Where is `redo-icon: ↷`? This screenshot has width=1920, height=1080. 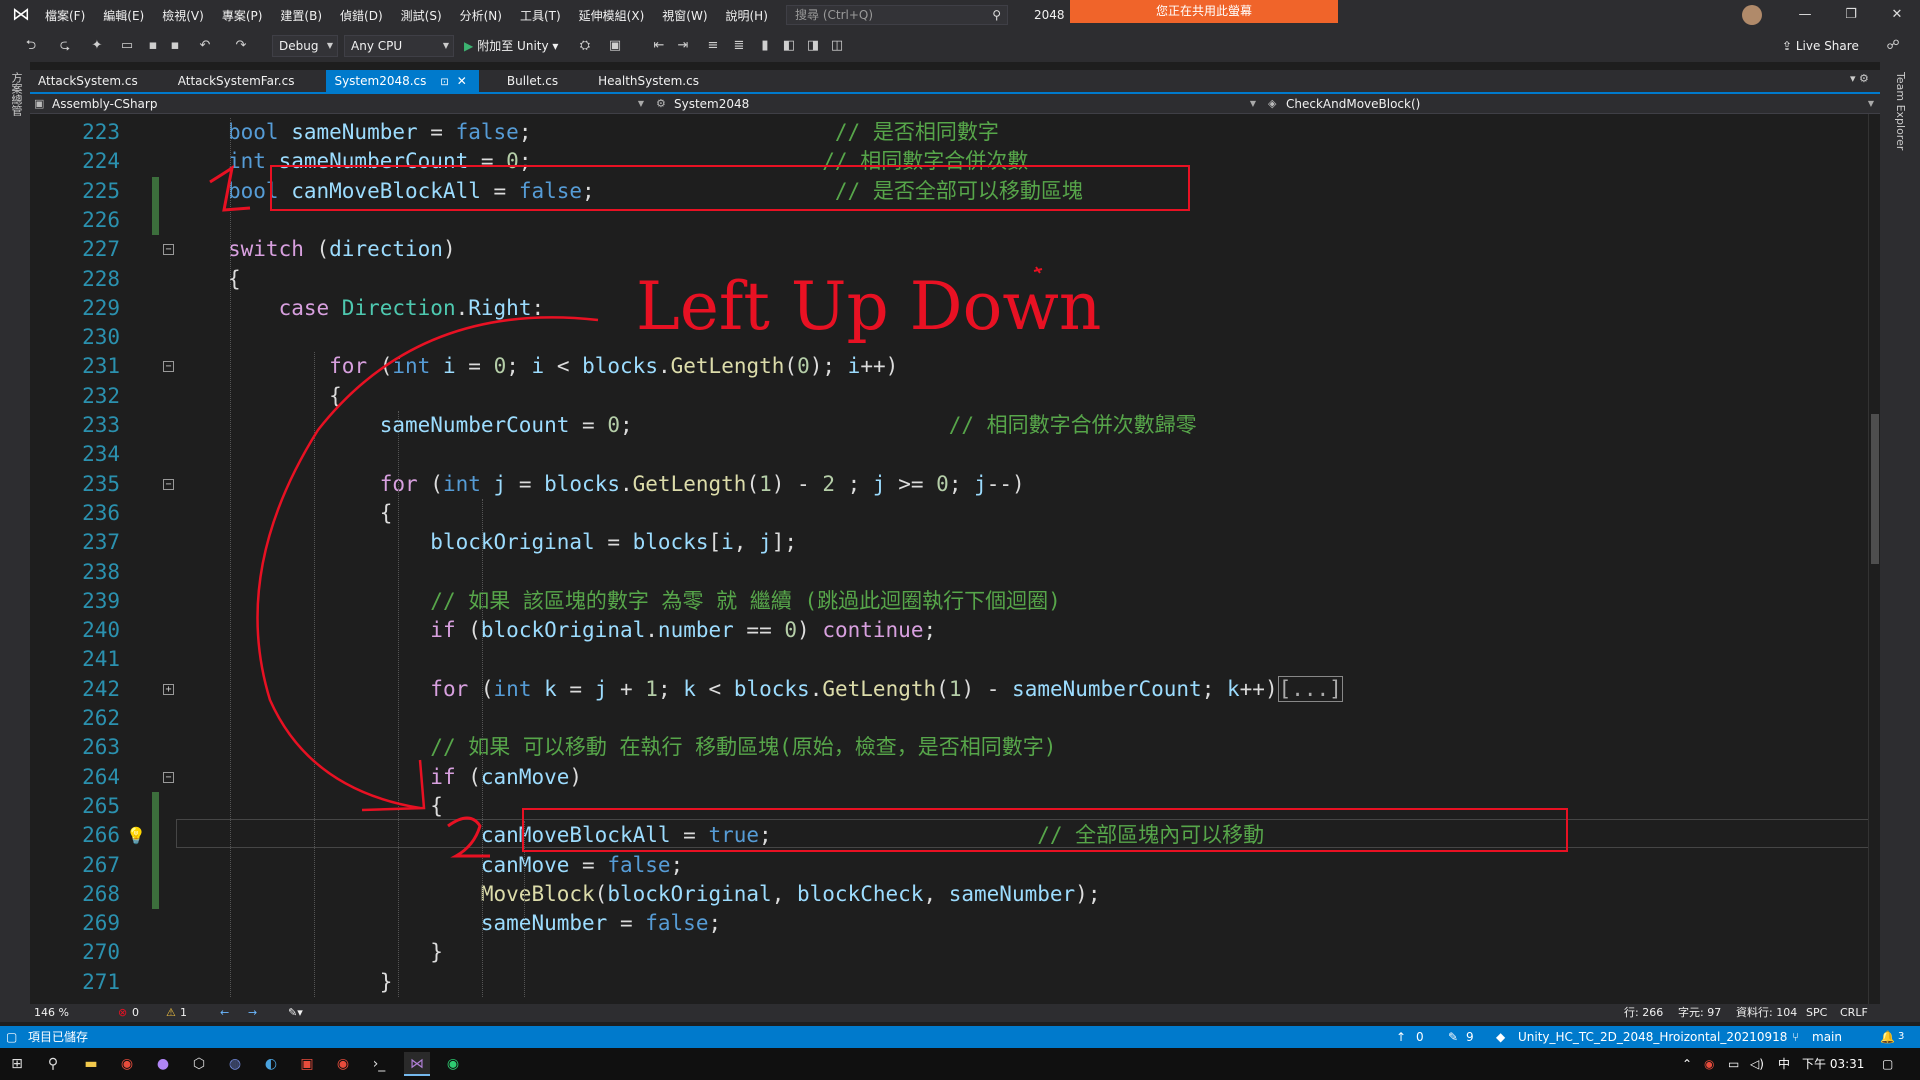 redo-icon: ↷ is located at coordinates (241, 46).